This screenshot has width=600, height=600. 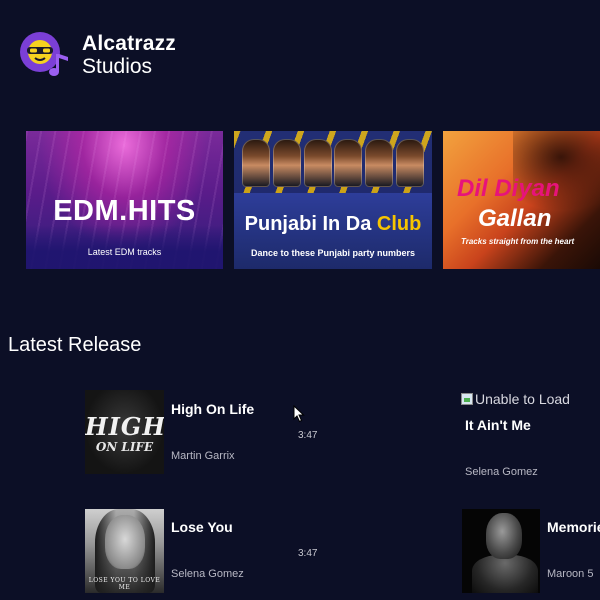 What do you see at coordinates (498, 425) in the screenshot?
I see `track-title: It Ain't Me` at bounding box center [498, 425].